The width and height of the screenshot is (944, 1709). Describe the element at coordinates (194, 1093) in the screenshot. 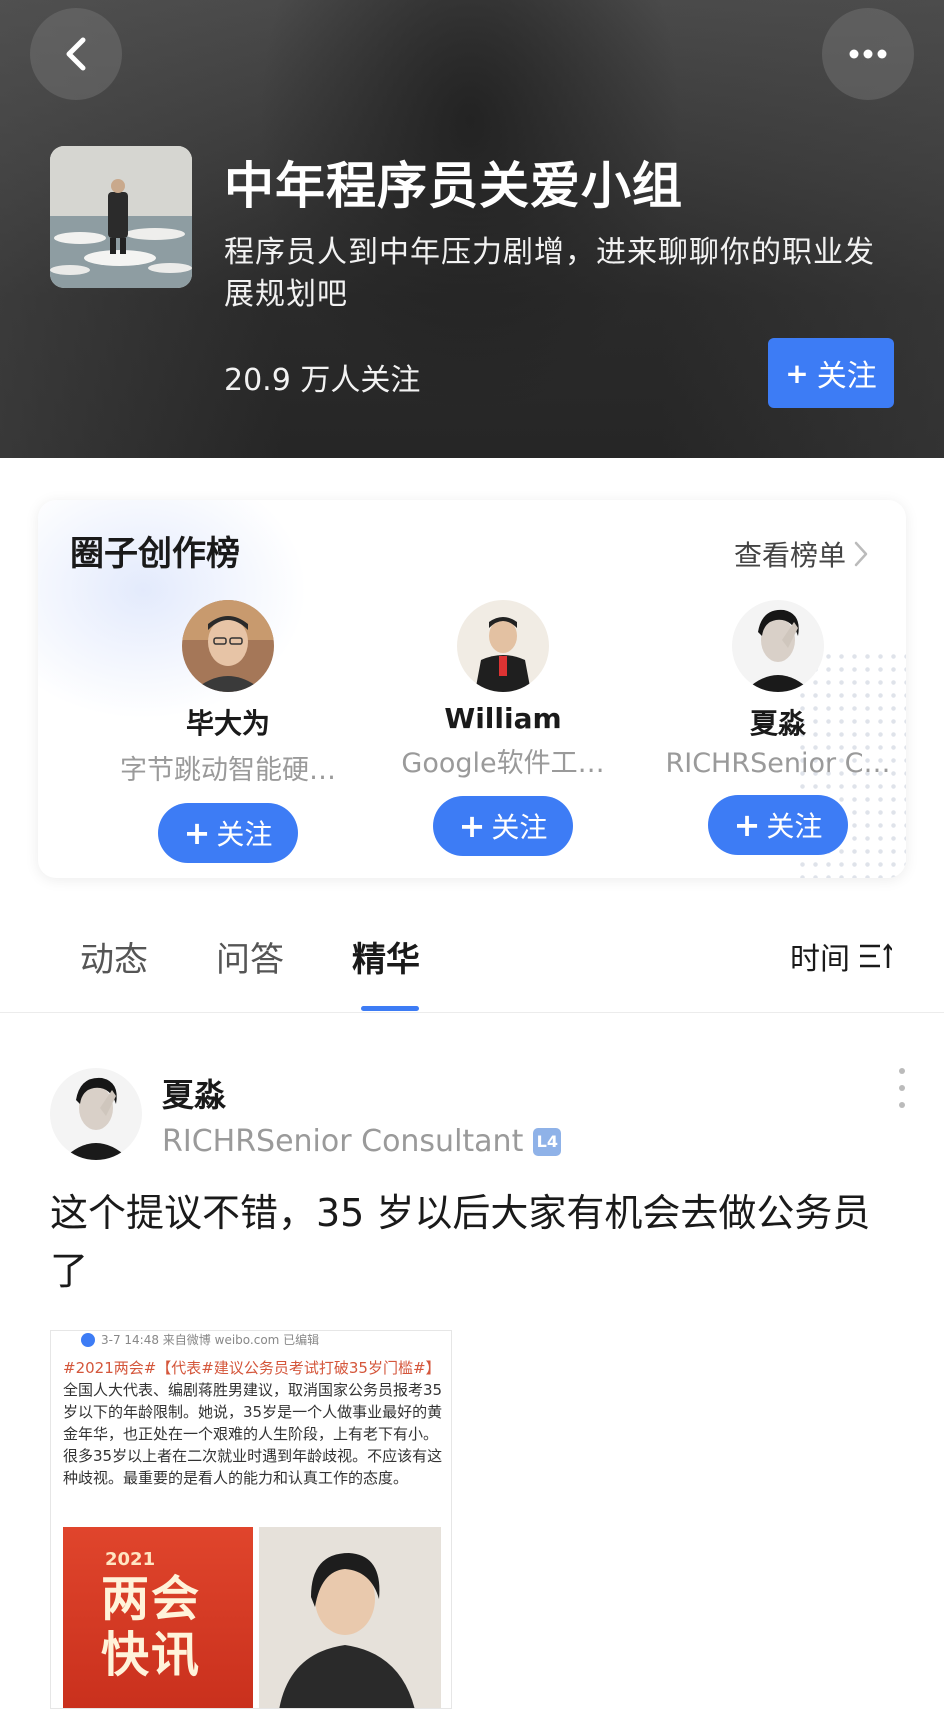

I see `post-author-name: 夏淼` at that location.